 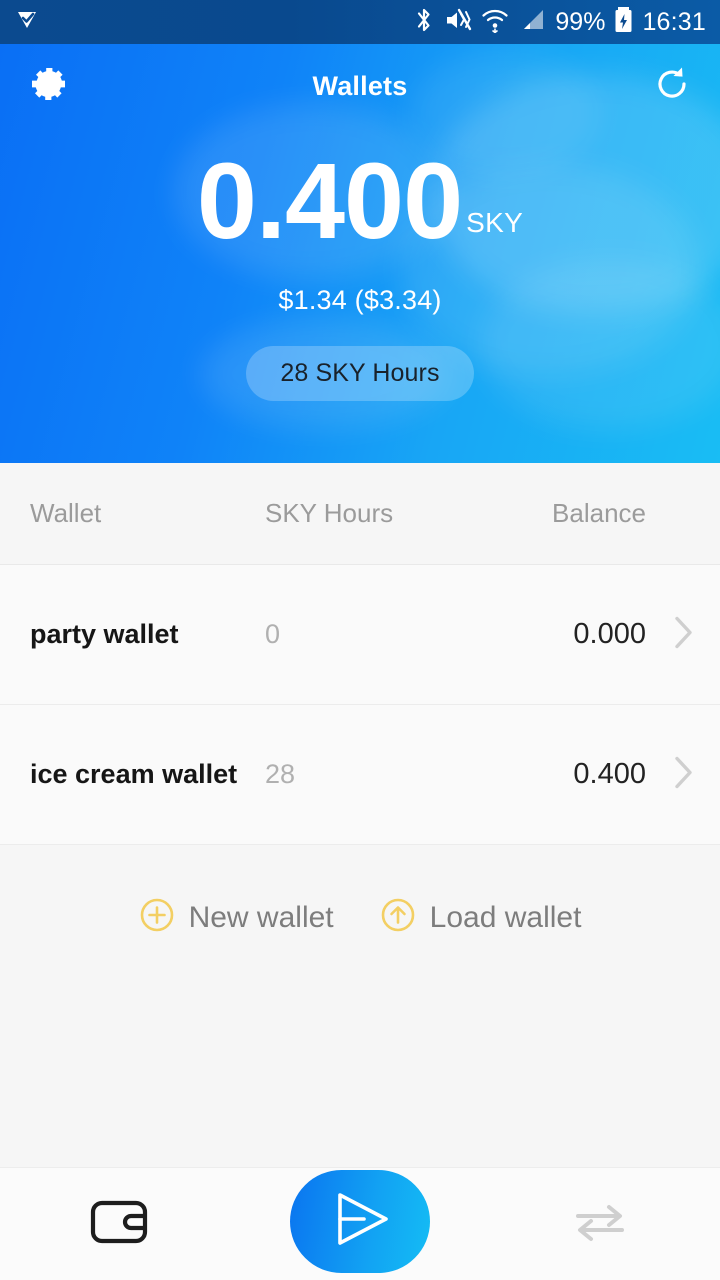 What do you see at coordinates (674, 21) in the screenshot?
I see `clock-label: 16:31` at bounding box center [674, 21].